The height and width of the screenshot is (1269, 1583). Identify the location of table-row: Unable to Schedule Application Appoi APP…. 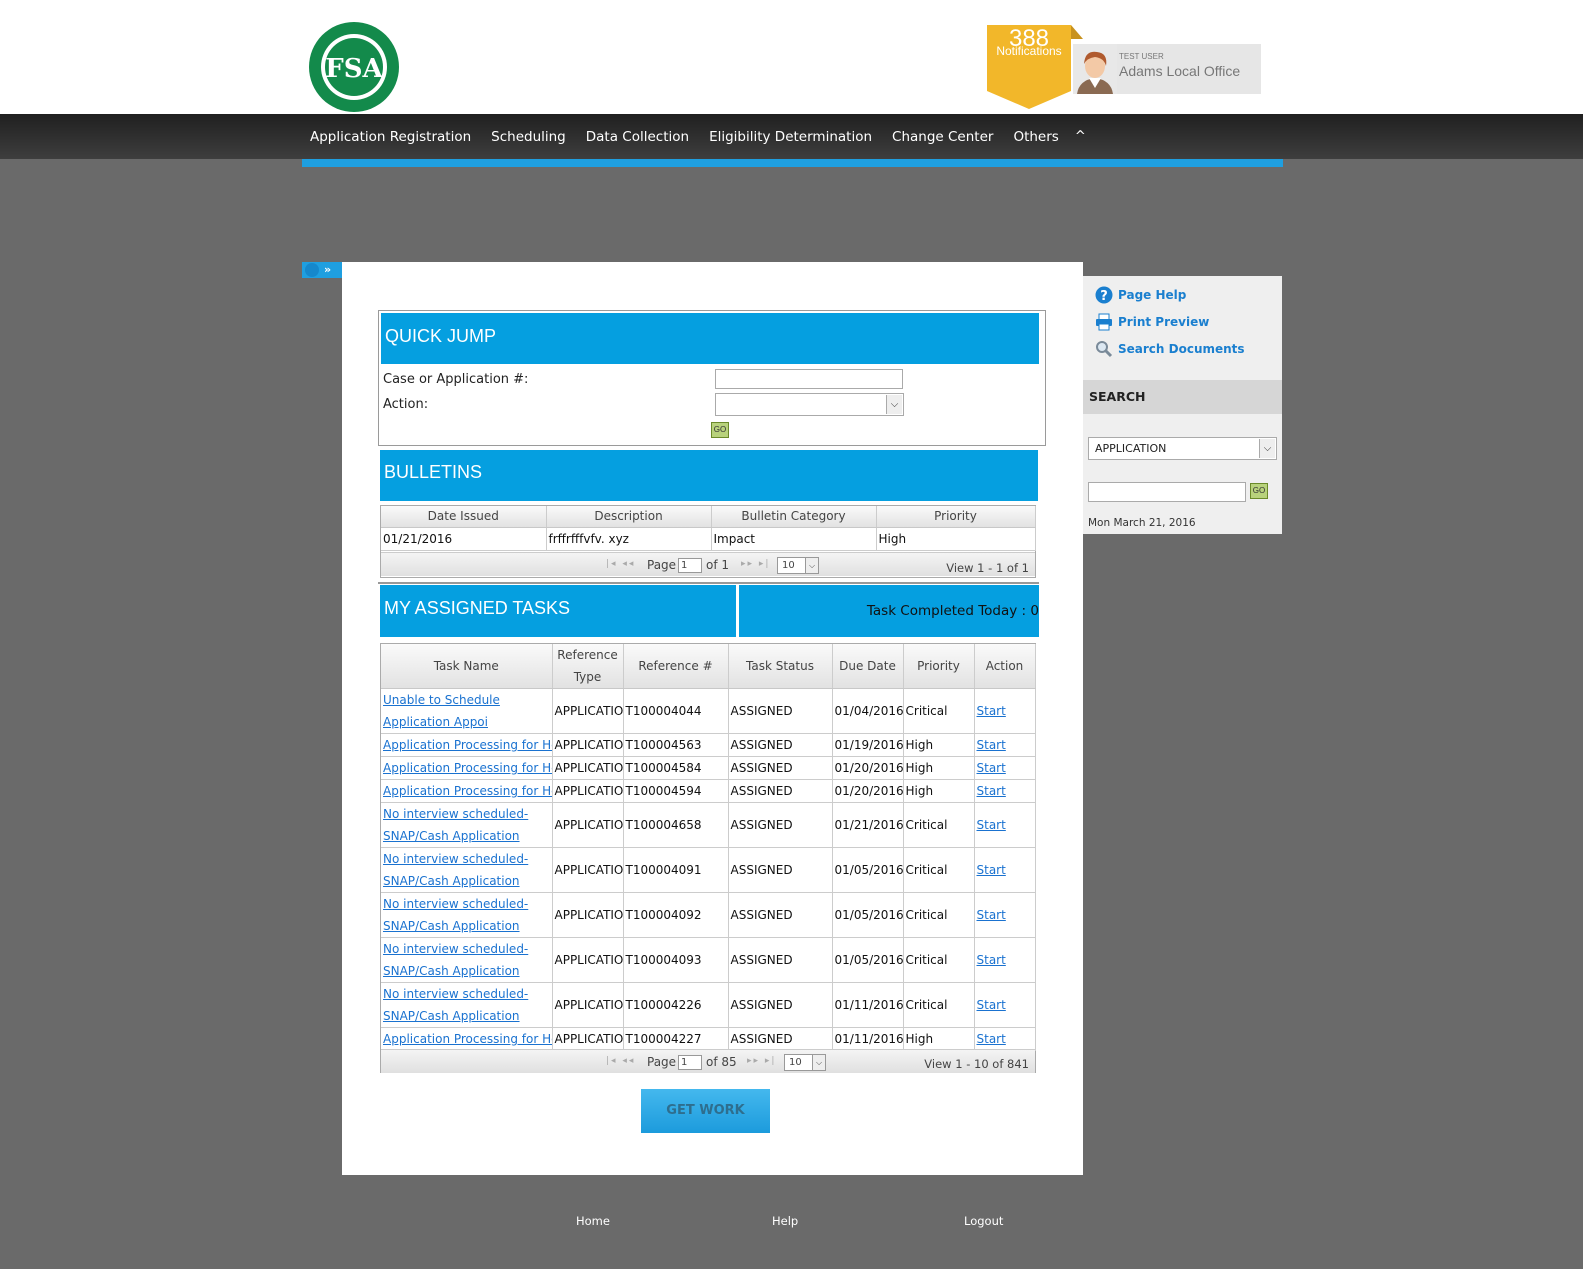
(708, 711).